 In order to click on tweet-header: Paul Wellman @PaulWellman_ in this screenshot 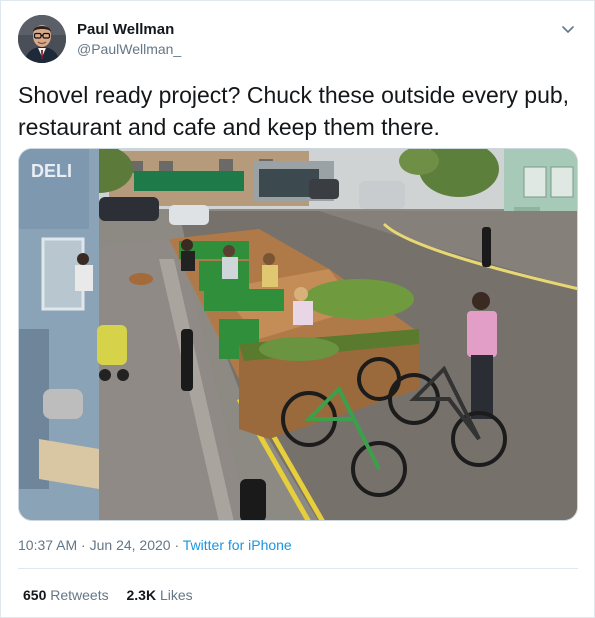, I will do `click(298, 41)`.